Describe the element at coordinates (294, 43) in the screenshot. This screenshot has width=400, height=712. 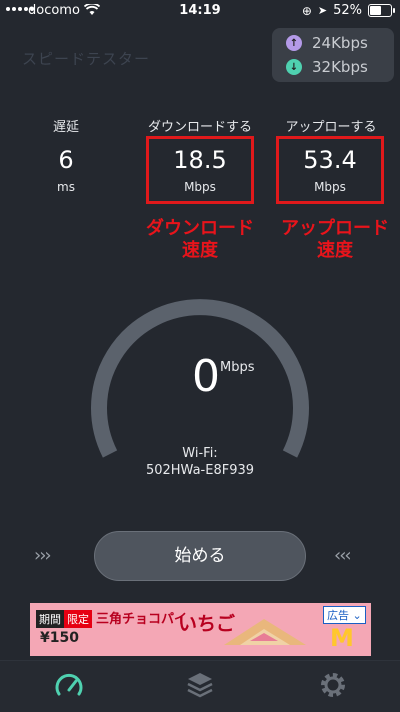
I see `upload-arrow-icon: ↑` at that location.